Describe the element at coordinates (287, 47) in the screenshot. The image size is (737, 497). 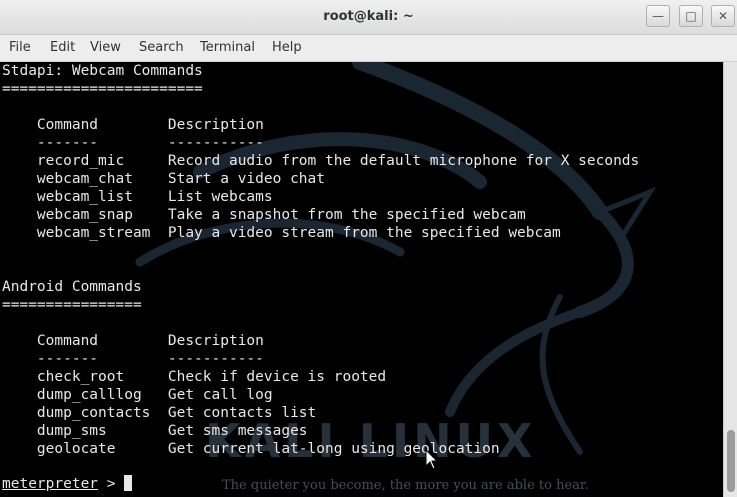
I see `menu-help: Help` at that location.